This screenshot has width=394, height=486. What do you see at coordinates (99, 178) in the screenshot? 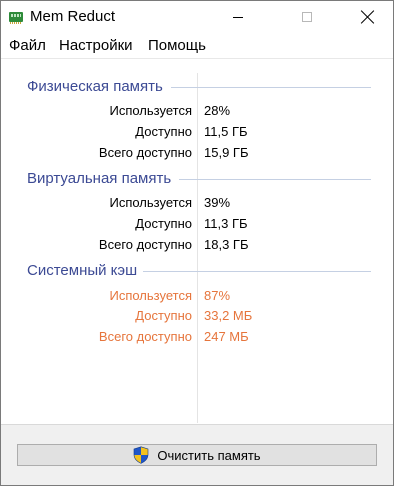
I see `virtual-memory-title: Виртуальная память` at bounding box center [99, 178].